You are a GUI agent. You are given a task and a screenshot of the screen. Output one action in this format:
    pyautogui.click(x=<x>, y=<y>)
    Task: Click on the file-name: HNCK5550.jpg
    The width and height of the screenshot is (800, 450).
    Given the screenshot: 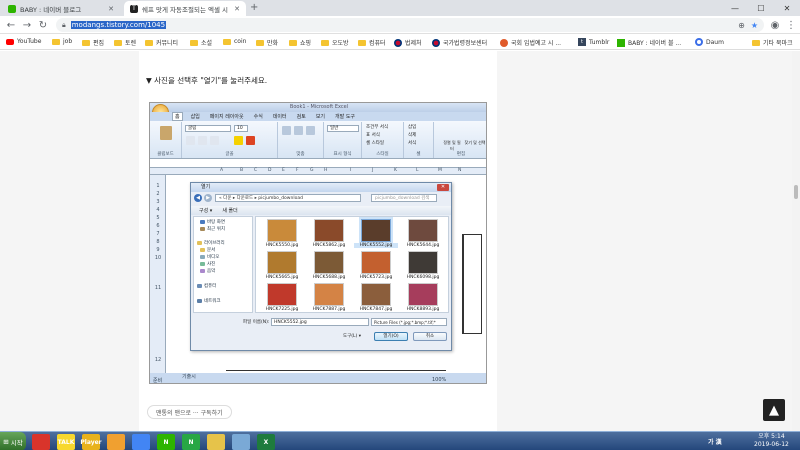 What is the action you would take?
    pyautogui.click(x=282, y=245)
    